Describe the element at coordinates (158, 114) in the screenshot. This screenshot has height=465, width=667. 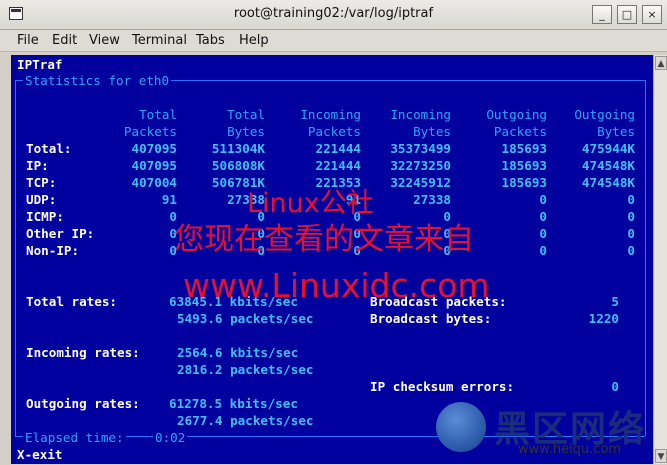
I see `header-total-packets-1: Total` at that location.